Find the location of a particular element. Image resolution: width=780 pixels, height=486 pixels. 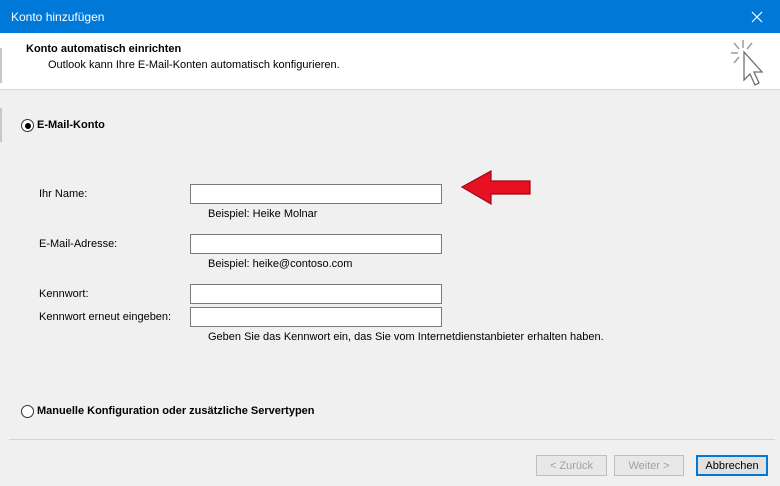

password-field is located at coordinates (316, 294).